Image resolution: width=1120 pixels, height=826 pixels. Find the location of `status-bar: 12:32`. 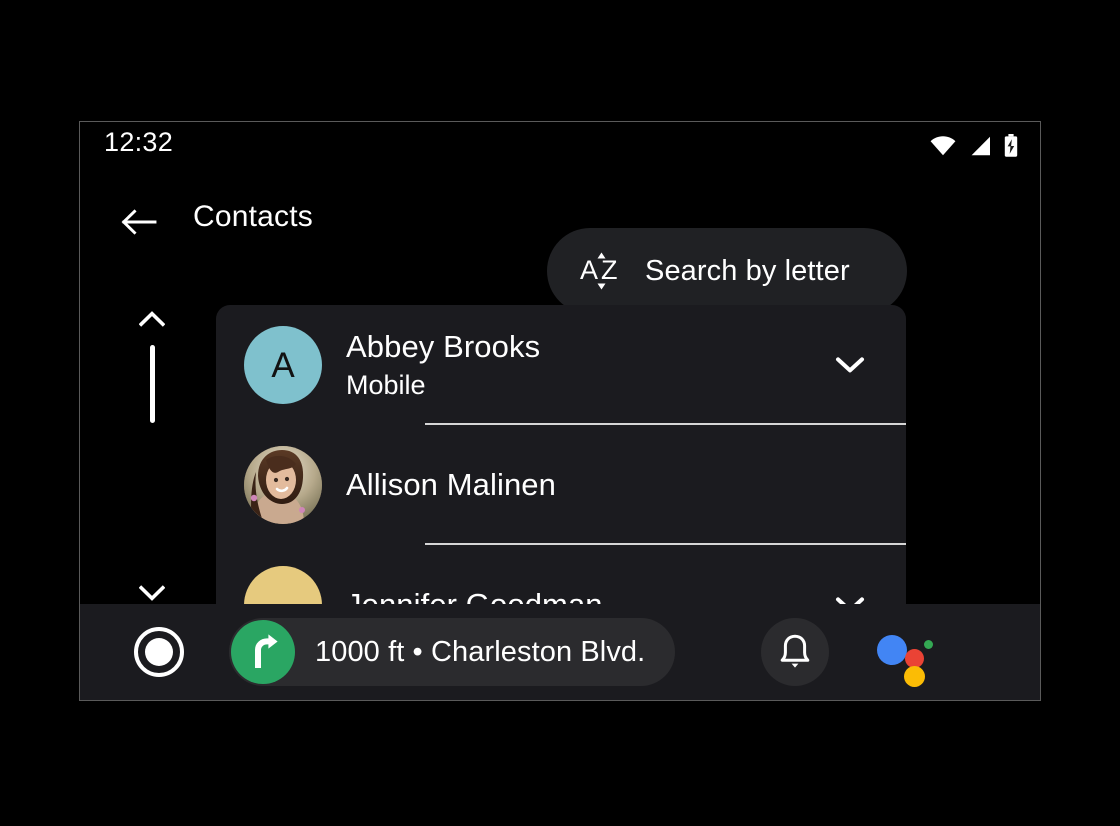

status-bar: 12:32 is located at coordinates (560, 146).